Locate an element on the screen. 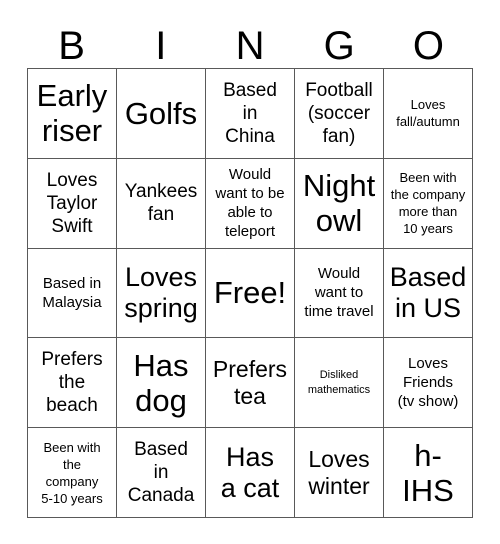  bingo-cell-label: Loves Taylor Swift is located at coordinates (72, 203).